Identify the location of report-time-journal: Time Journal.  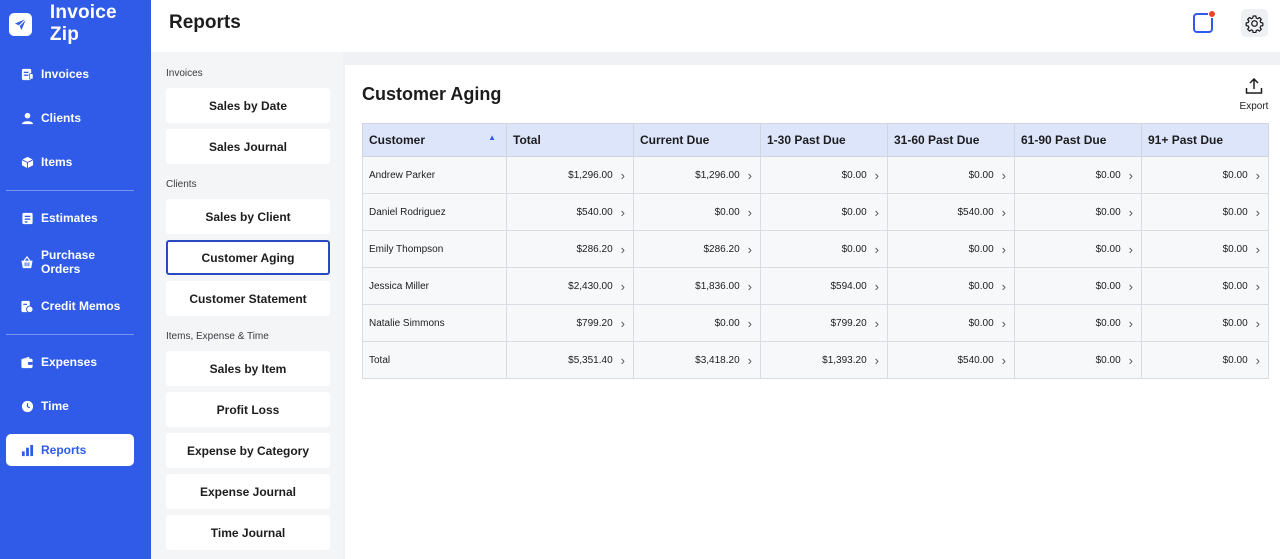
(248, 532).